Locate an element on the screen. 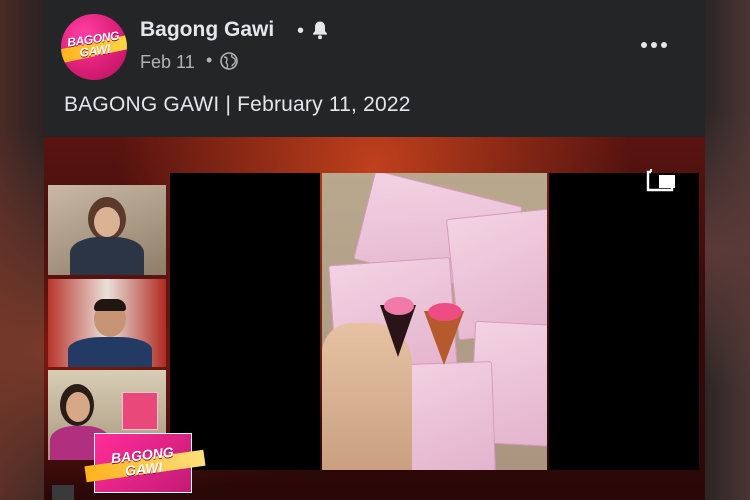  product-display is located at coordinates (140, 411).